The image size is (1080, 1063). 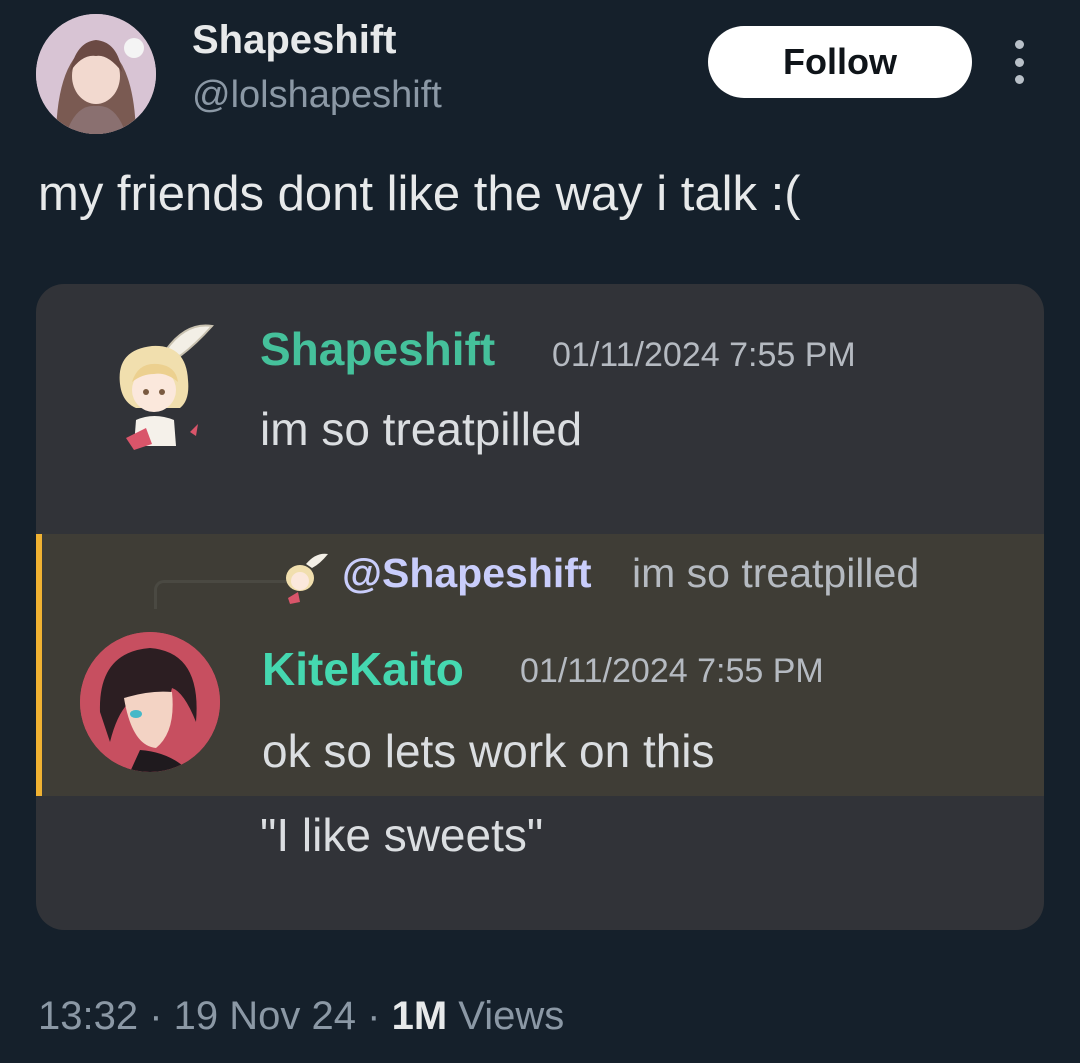 I want to click on tweet-meta: 13:32 · 19 Nov 24 · 1M Views, so click(x=301, y=1016).